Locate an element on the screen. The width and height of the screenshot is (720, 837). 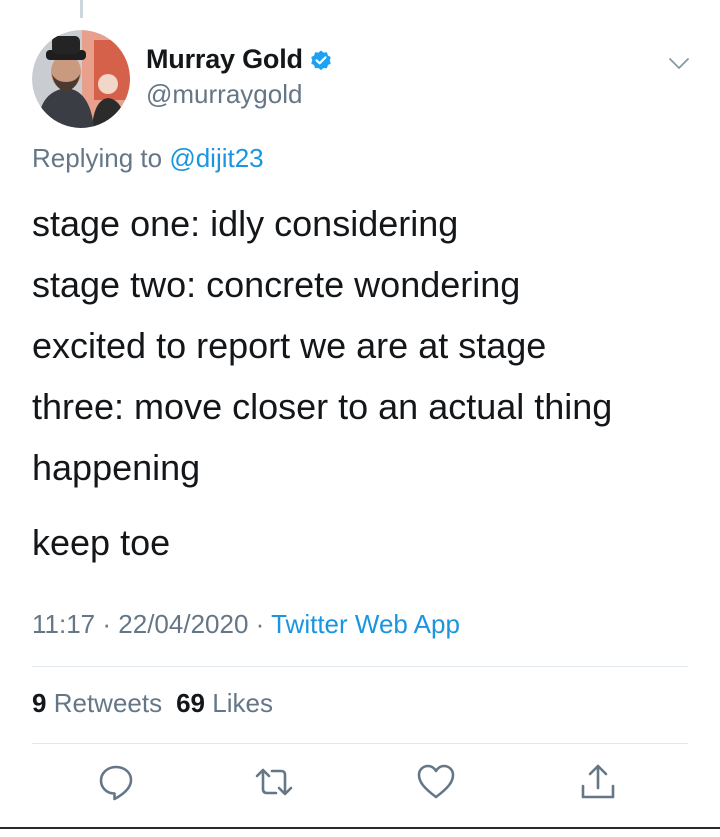
retweets-label: Retweets is located at coordinates (108, 703).